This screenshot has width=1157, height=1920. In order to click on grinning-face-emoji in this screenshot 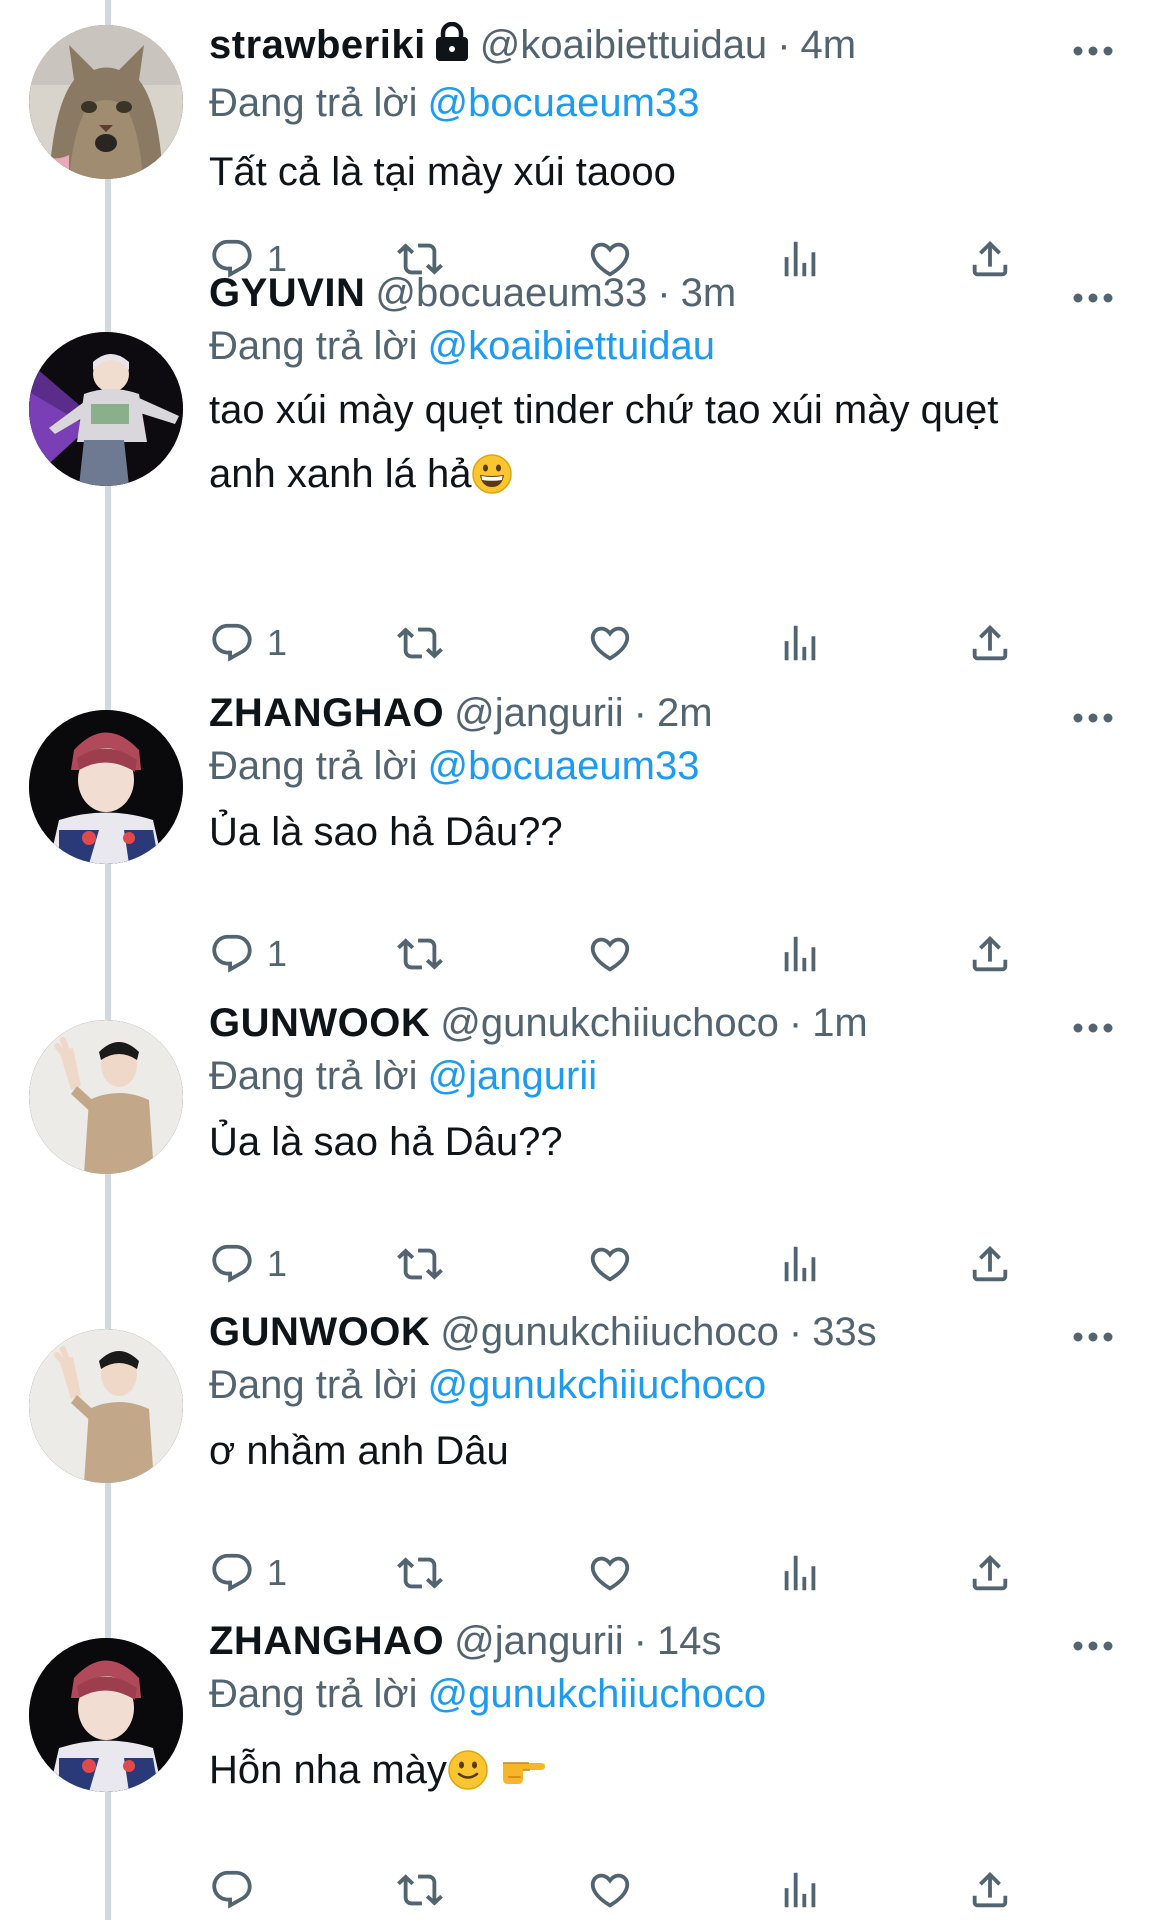, I will do `click(492, 474)`.